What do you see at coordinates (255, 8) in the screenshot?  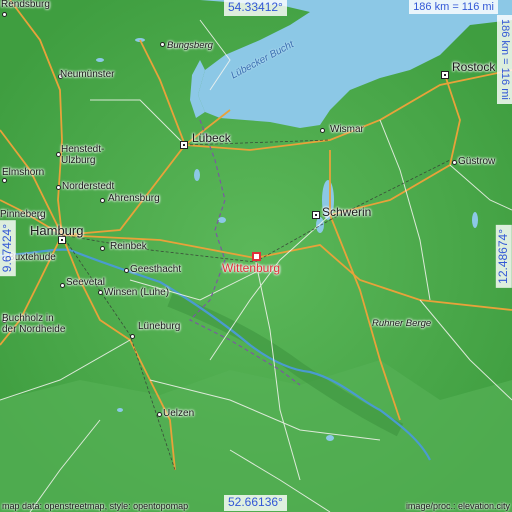 I see `coord-top: 54.33412°` at bounding box center [255, 8].